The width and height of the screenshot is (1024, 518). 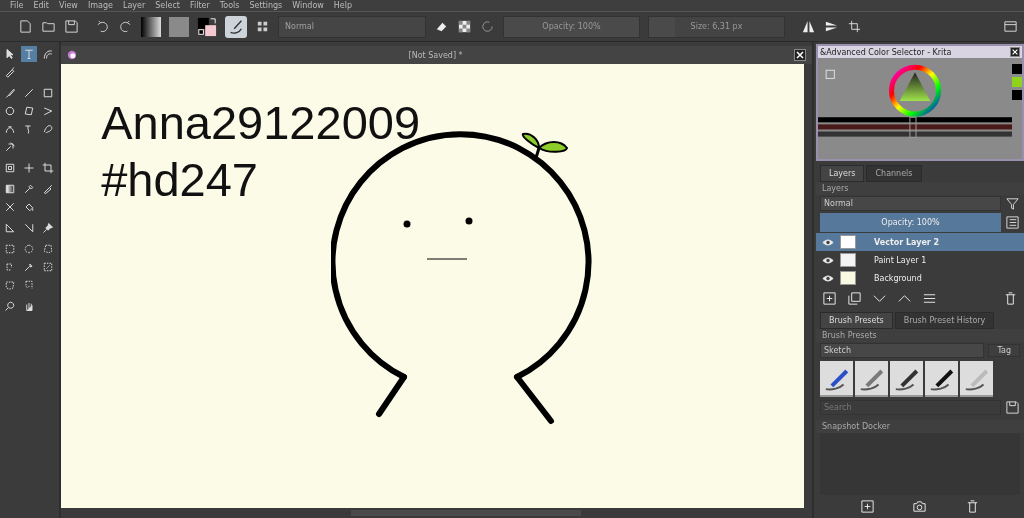 I want to click on menu-item: Filter, so click(x=199, y=5).